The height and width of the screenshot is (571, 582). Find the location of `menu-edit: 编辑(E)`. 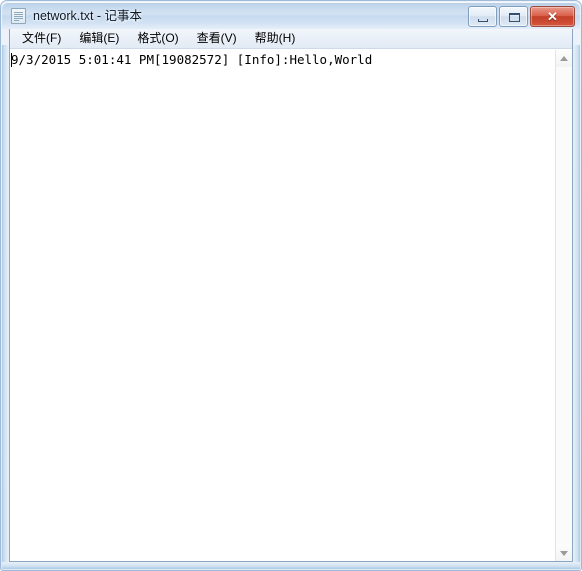

menu-edit: 编辑(E) is located at coordinates (99, 38).